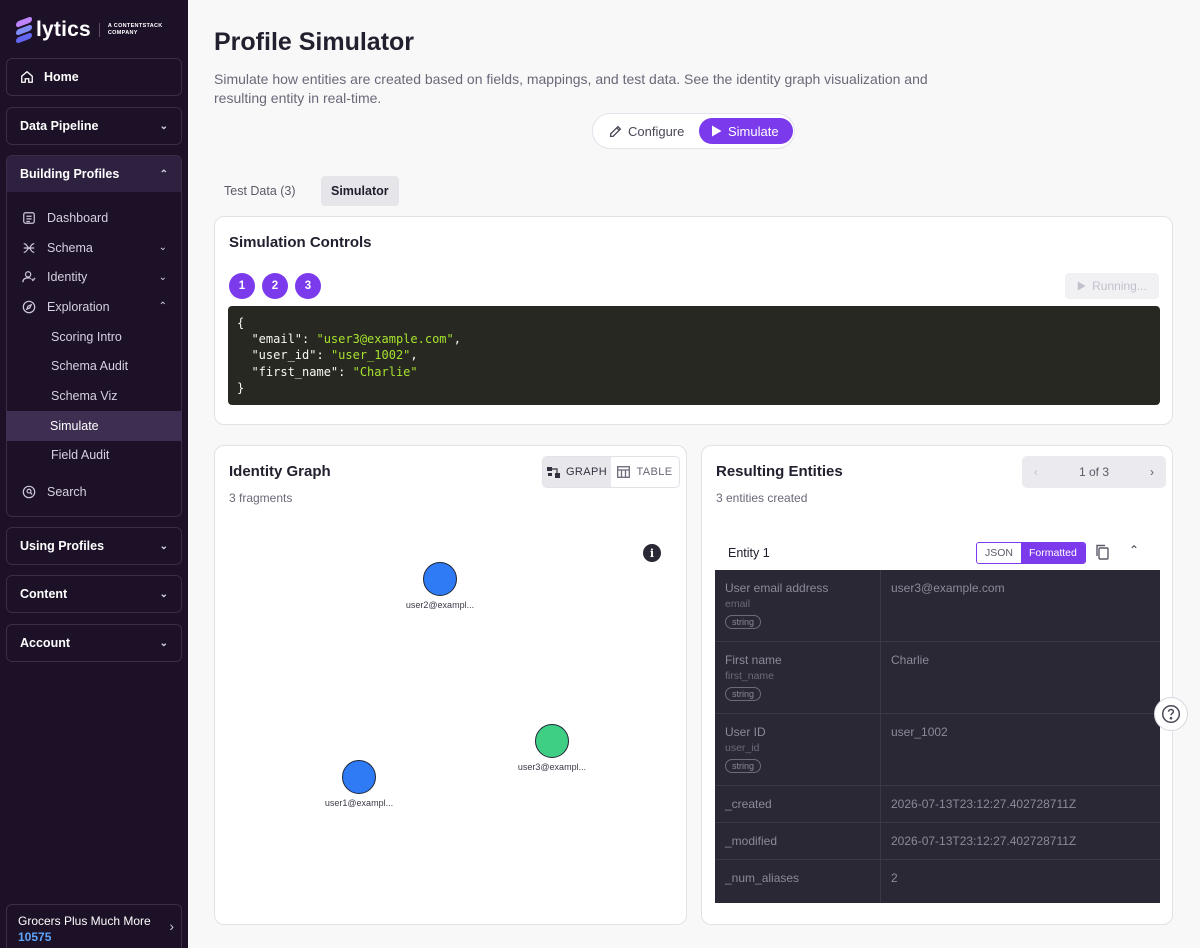 The image size is (1200, 948). I want to click on field-id: user_id, so click(742, 748).